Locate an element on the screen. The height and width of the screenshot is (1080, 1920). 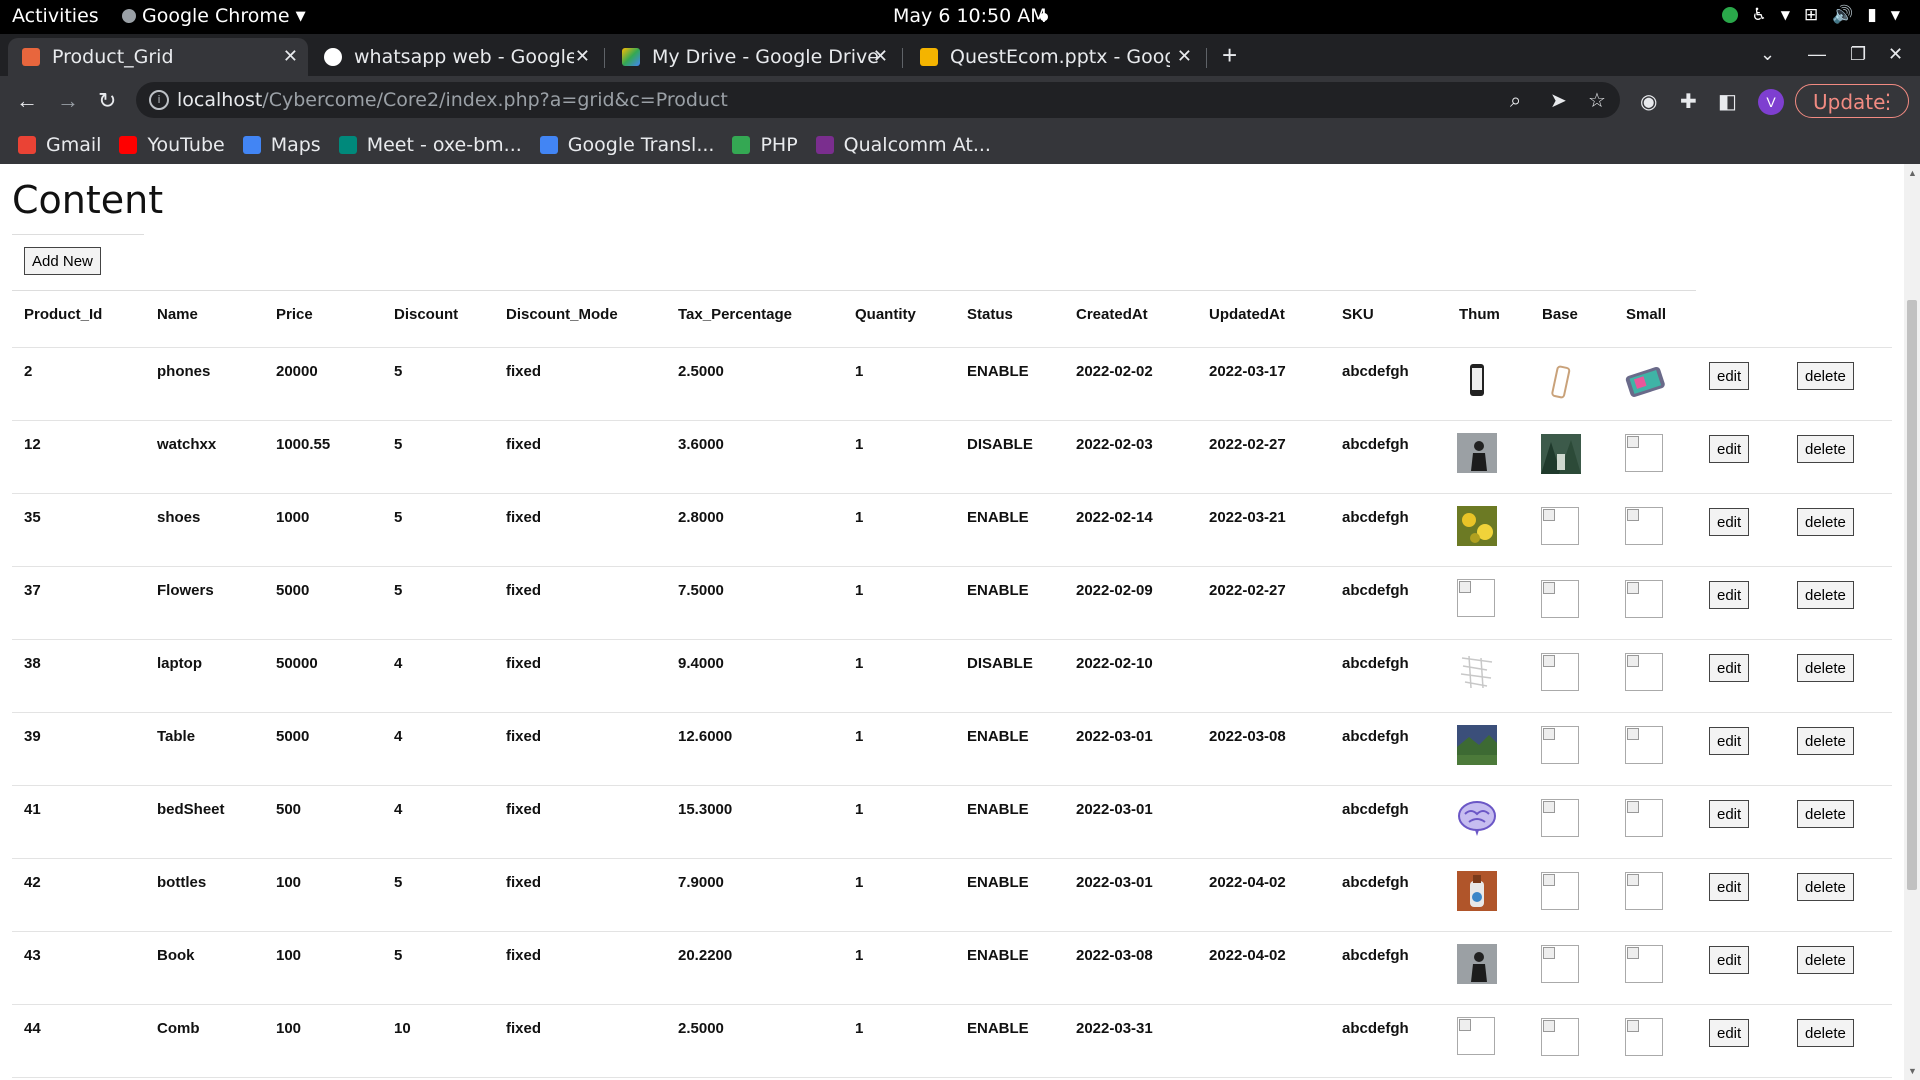
minimize-icon: — is located at coordinates (1817, 54).